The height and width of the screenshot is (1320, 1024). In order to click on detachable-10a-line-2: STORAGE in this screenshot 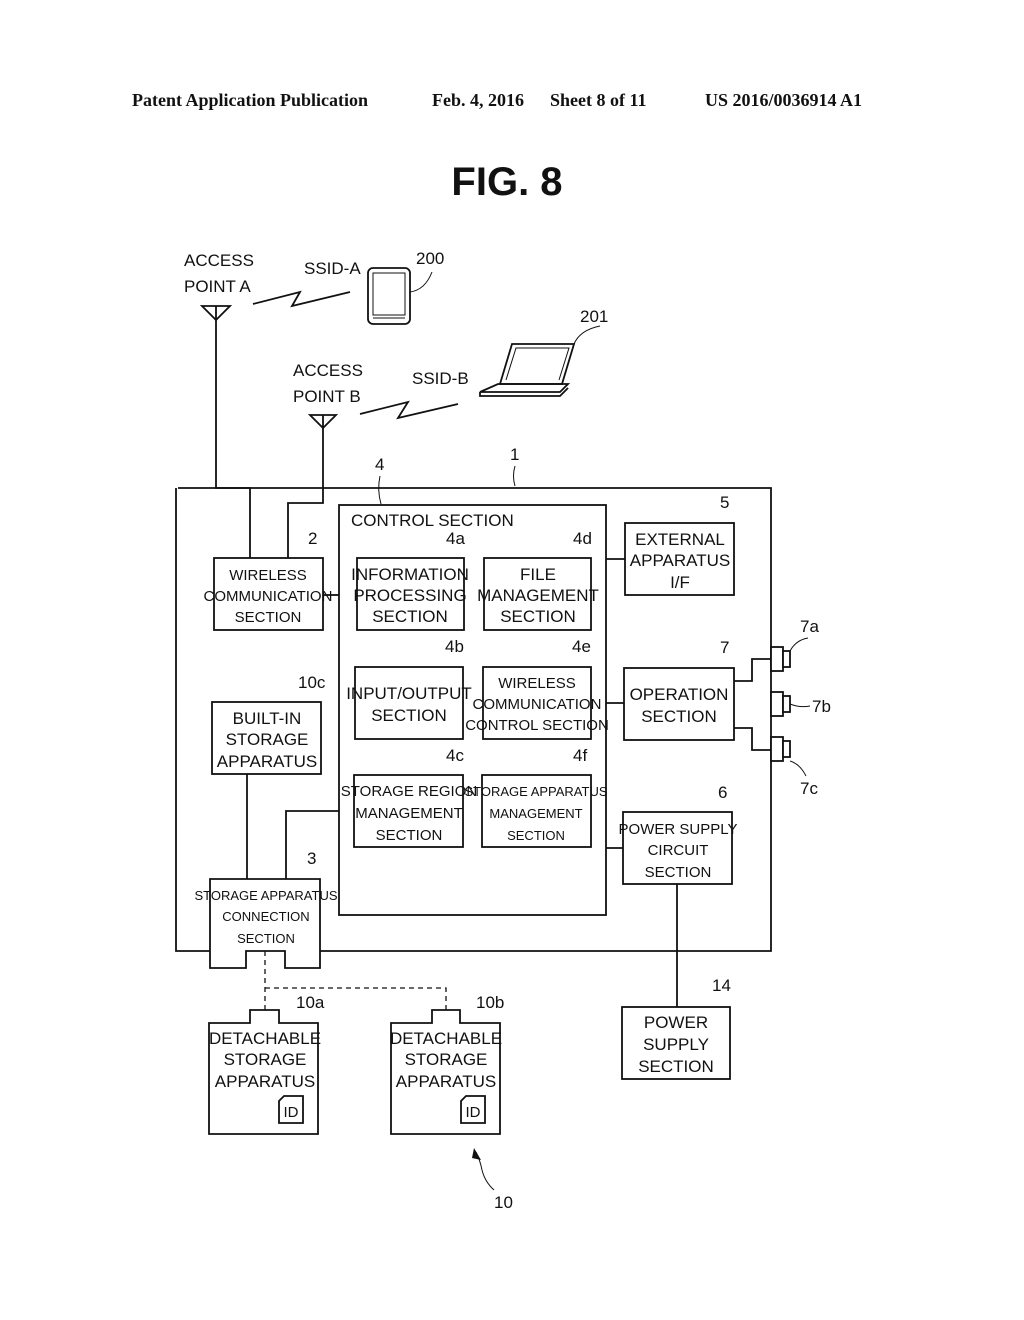, I will do `click(265, 1059)`.